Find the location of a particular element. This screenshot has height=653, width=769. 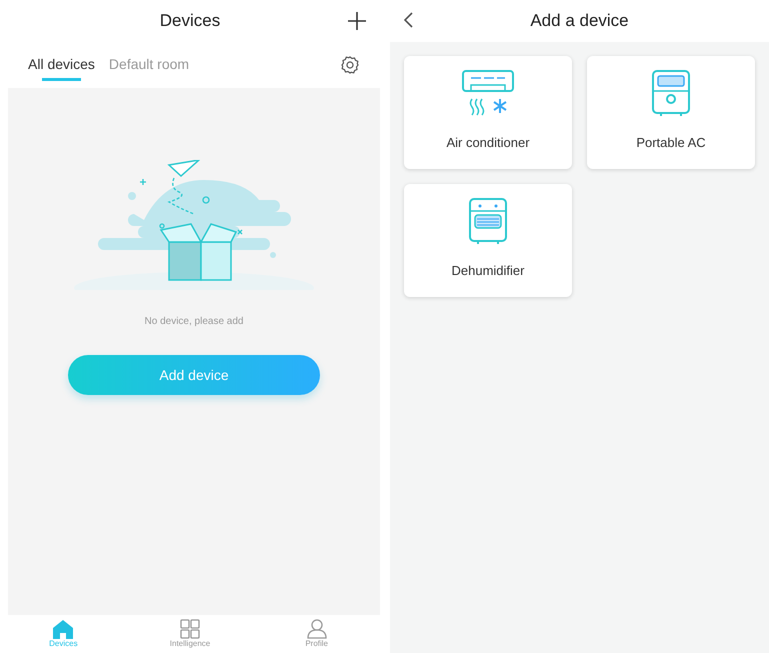

add-device-button: Add device is located at coordinates (194, 375).